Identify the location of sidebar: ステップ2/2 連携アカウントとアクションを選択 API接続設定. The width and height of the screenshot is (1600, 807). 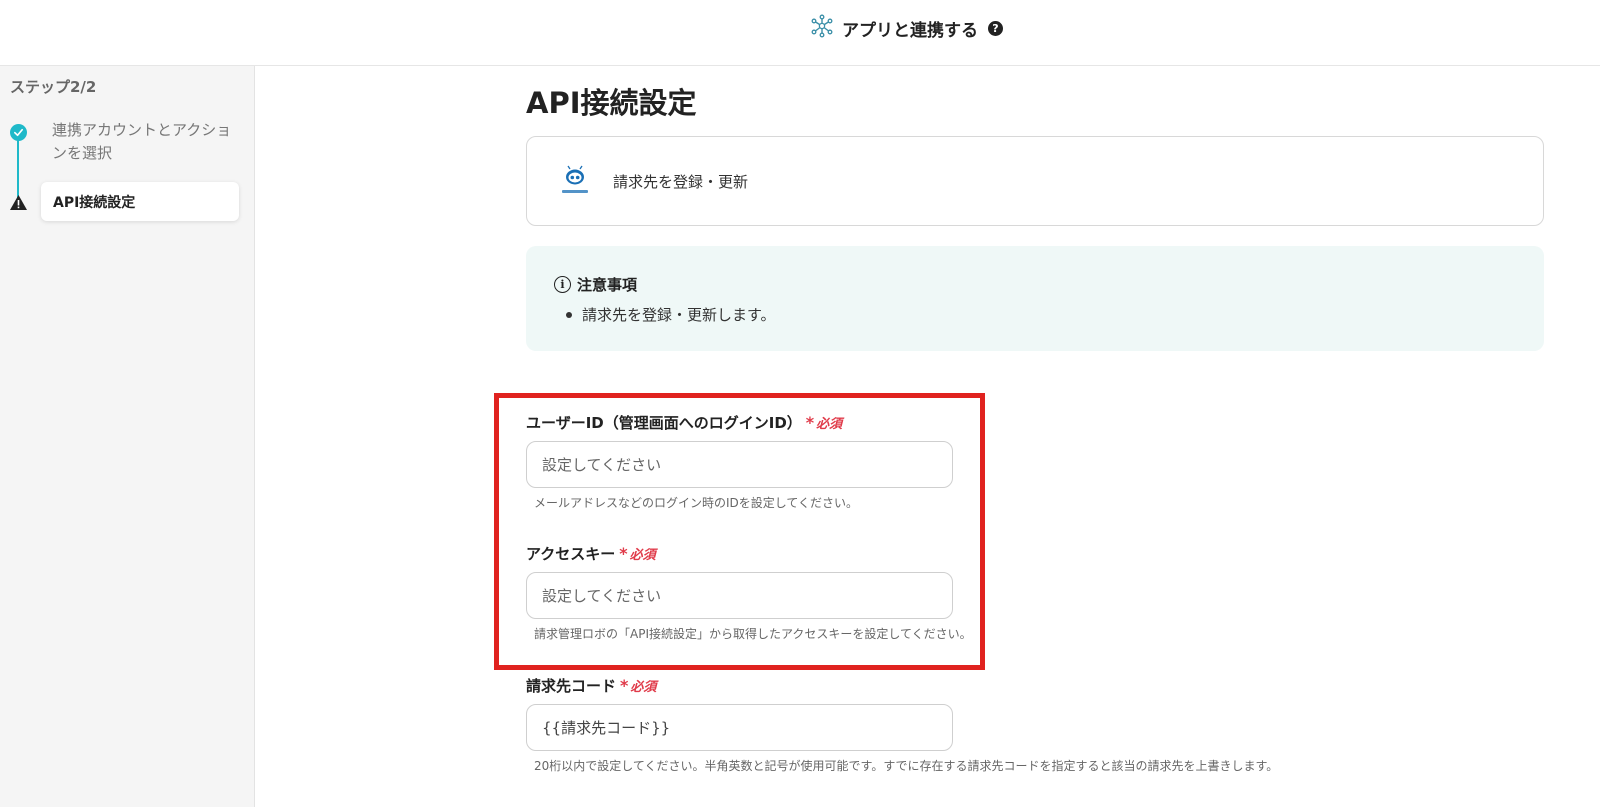
(127, 436).